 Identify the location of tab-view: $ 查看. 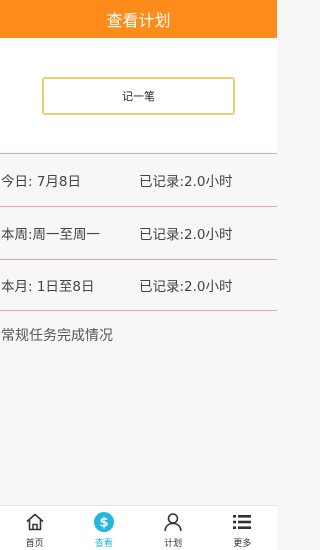
(103, 528).